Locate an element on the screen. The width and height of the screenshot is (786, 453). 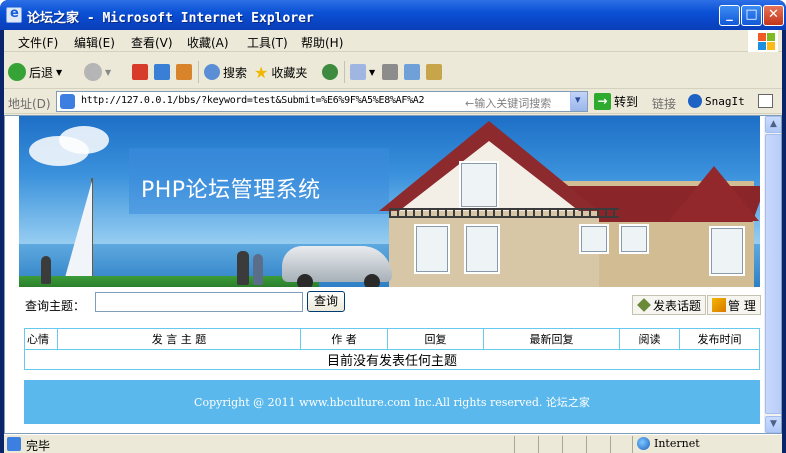
post-topic-button: 发表话题 is located at coordinates (669, 305).